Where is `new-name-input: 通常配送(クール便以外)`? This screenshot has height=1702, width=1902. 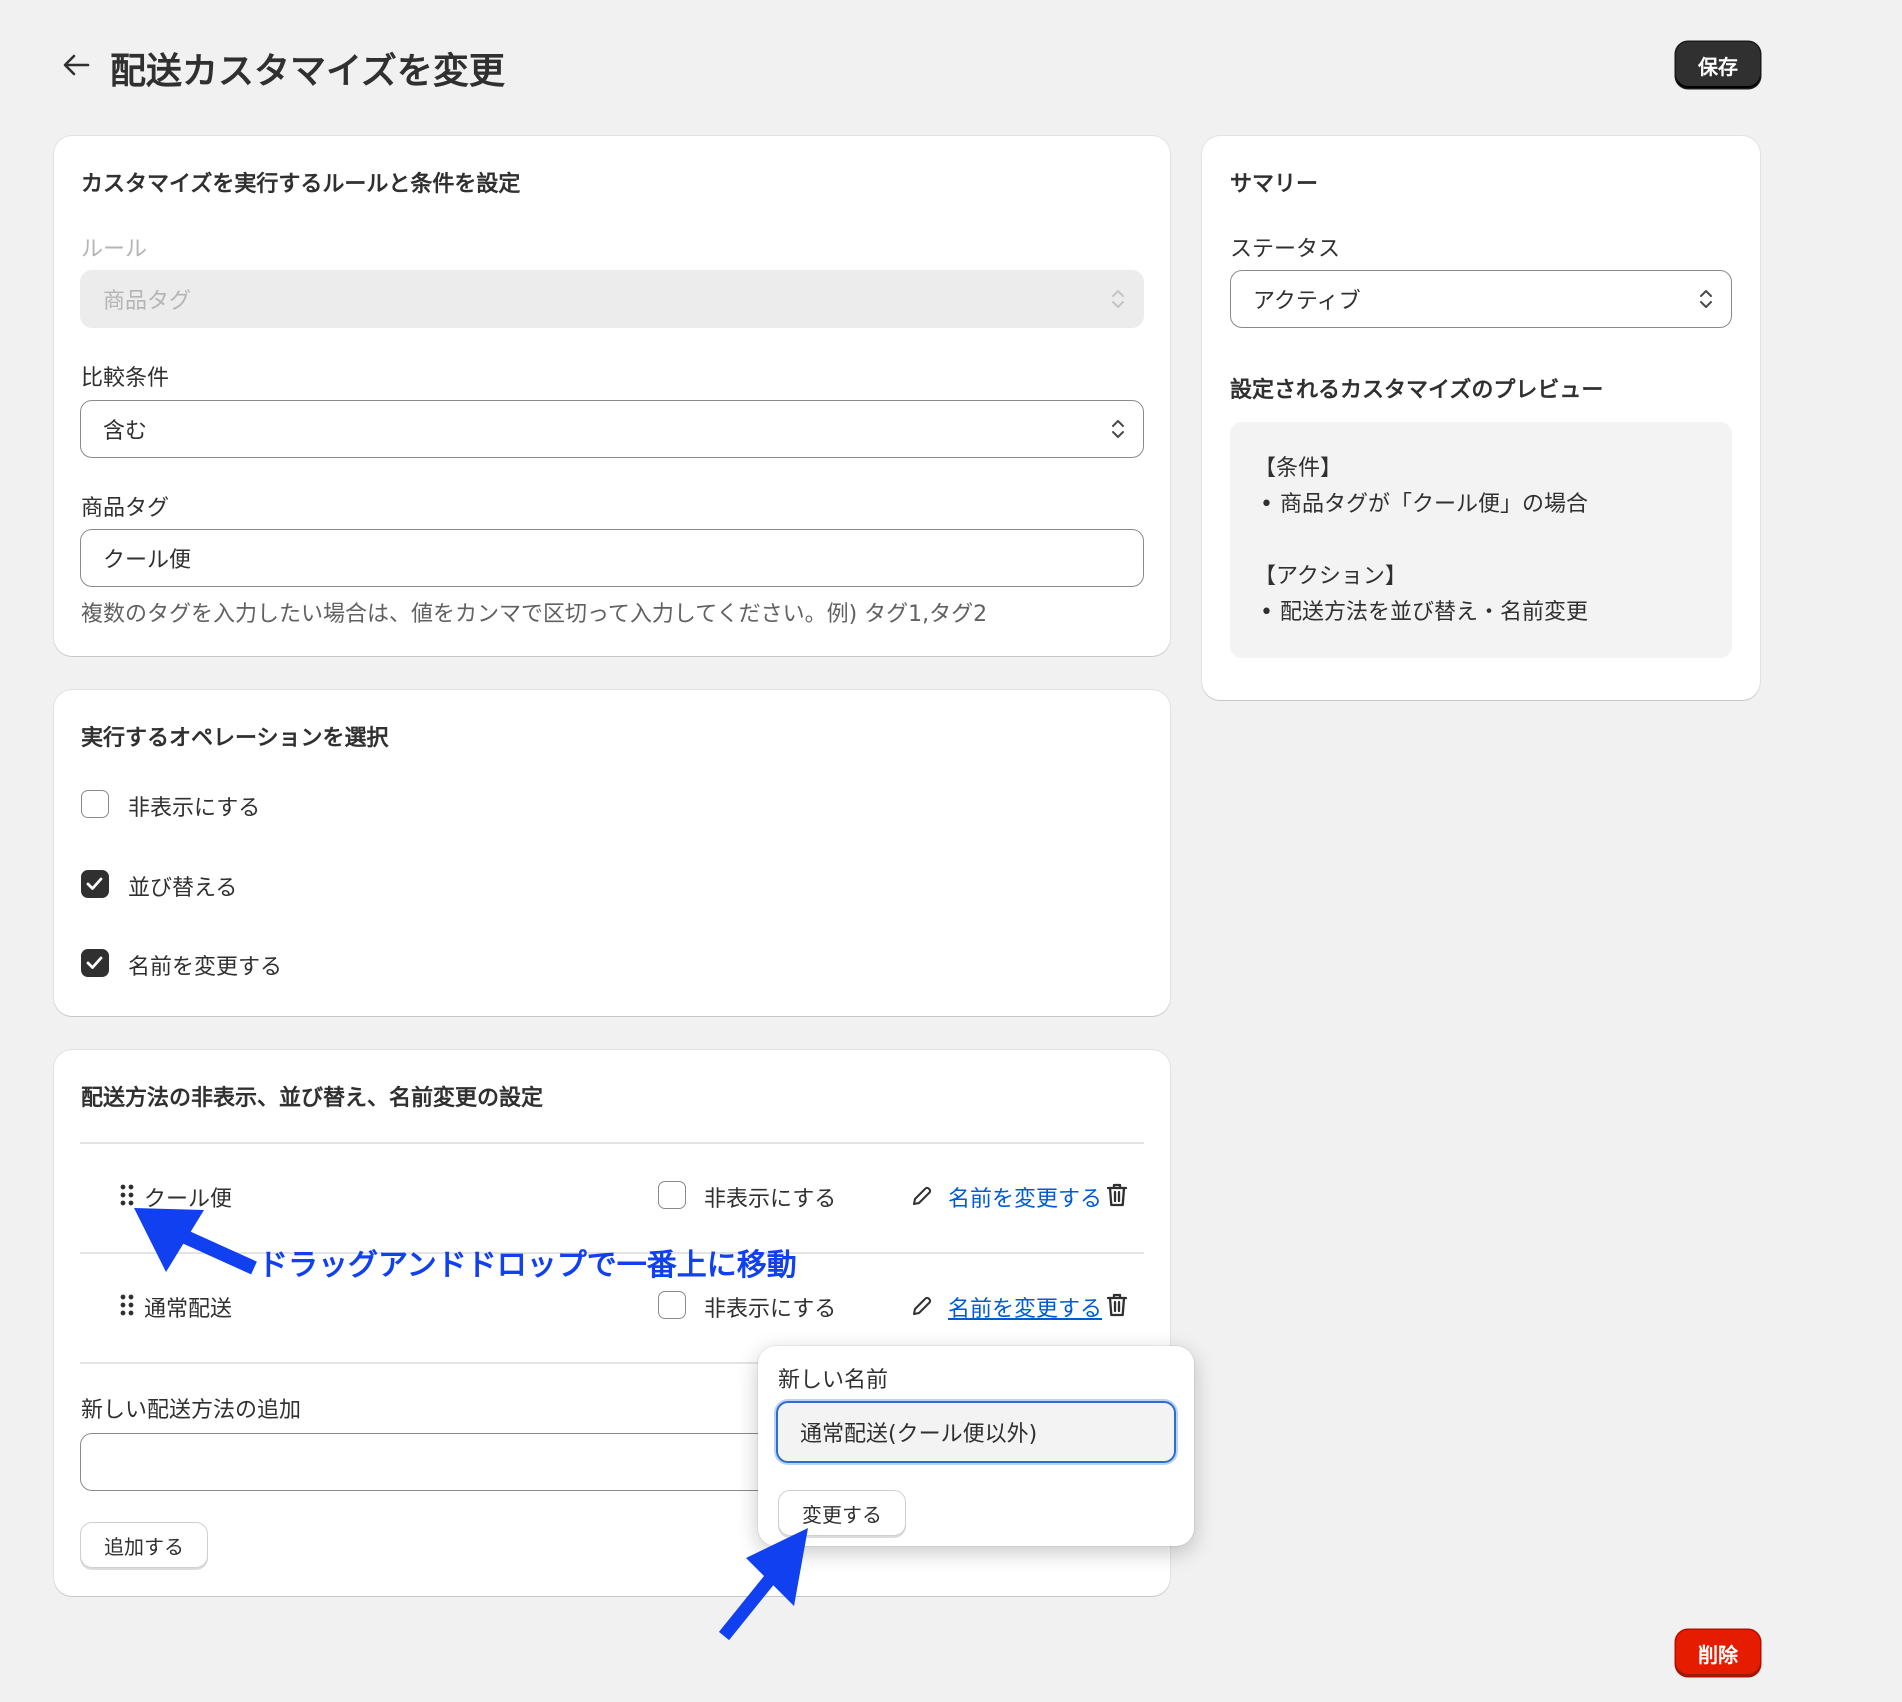
new-name-input: 通常配送(クール便以外) is located at coordinates (976, 1432).